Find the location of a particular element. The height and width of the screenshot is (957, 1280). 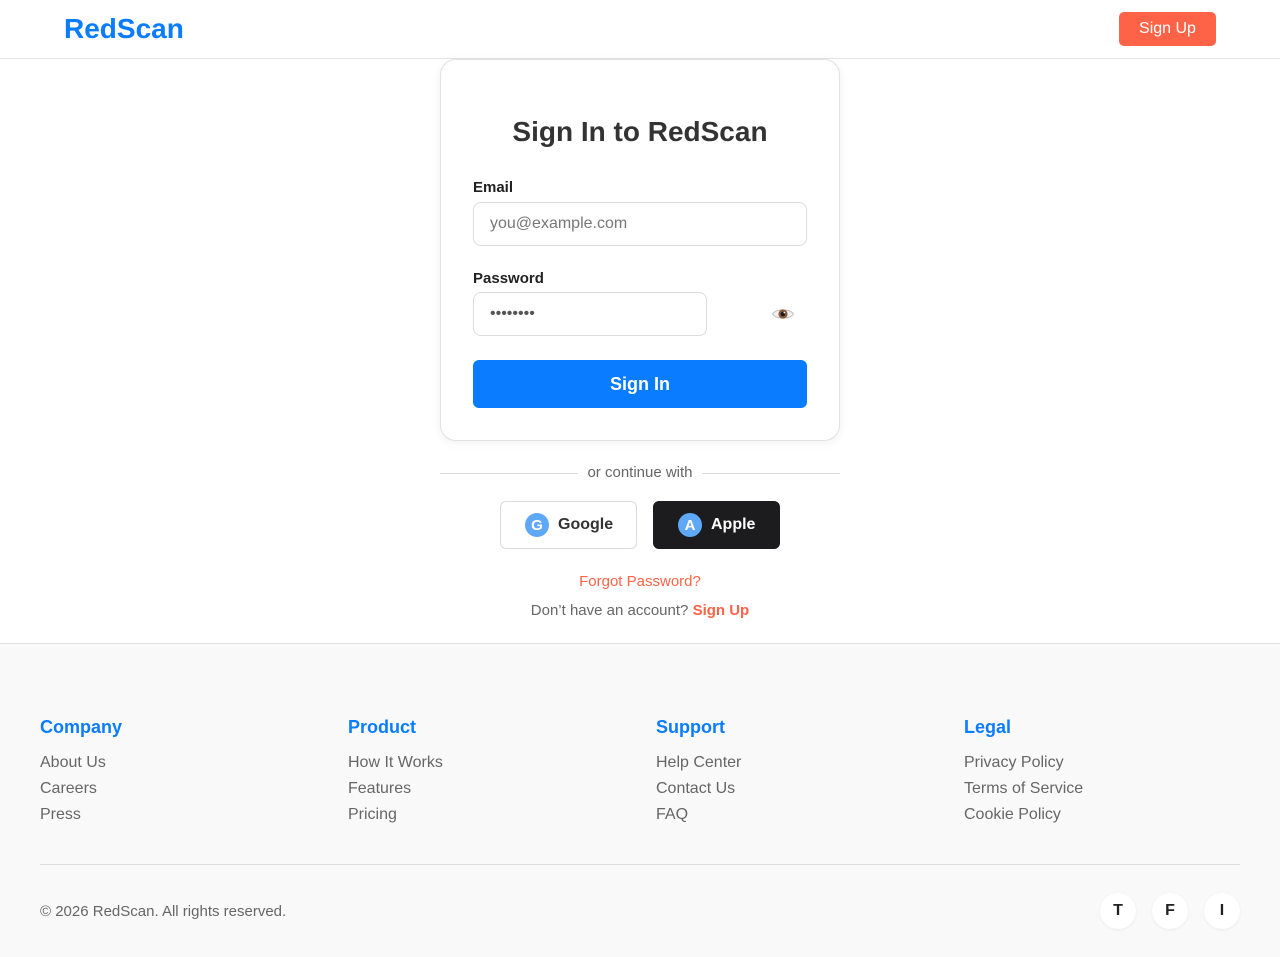

footer-link-contact-us: Contact Us is located at coordinates (796, 789).